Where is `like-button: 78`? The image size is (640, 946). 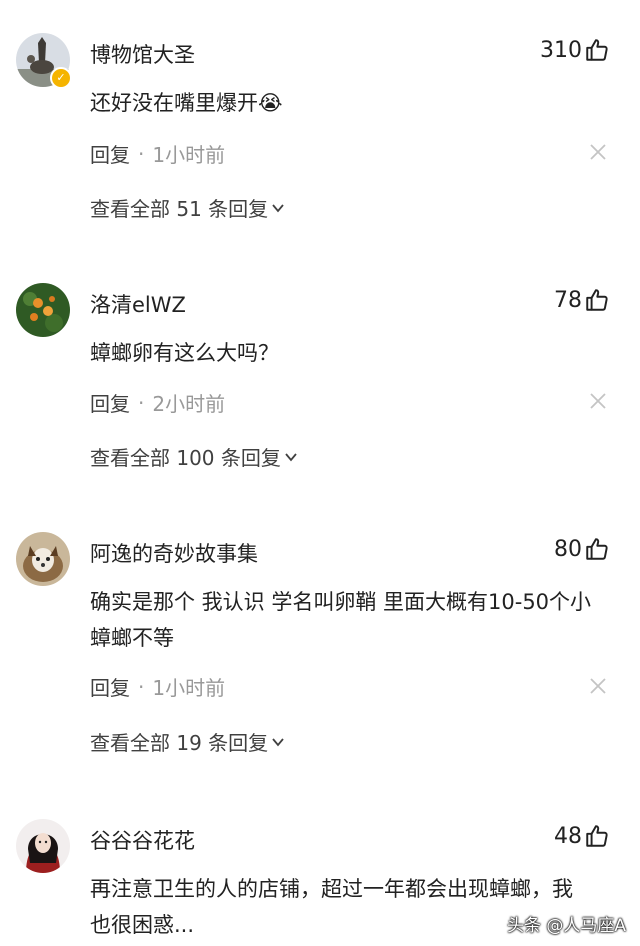 like-button: 78 is located at coordinates (582, 300).